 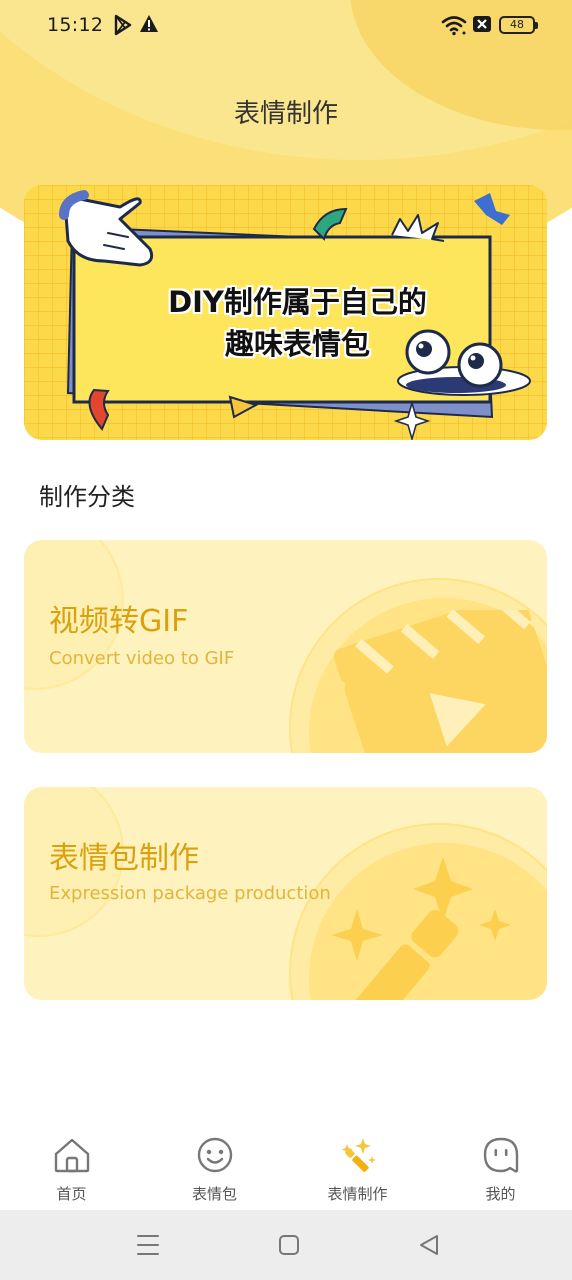 I want to click on back-triangle-icon, so click(x=429, y=1245).